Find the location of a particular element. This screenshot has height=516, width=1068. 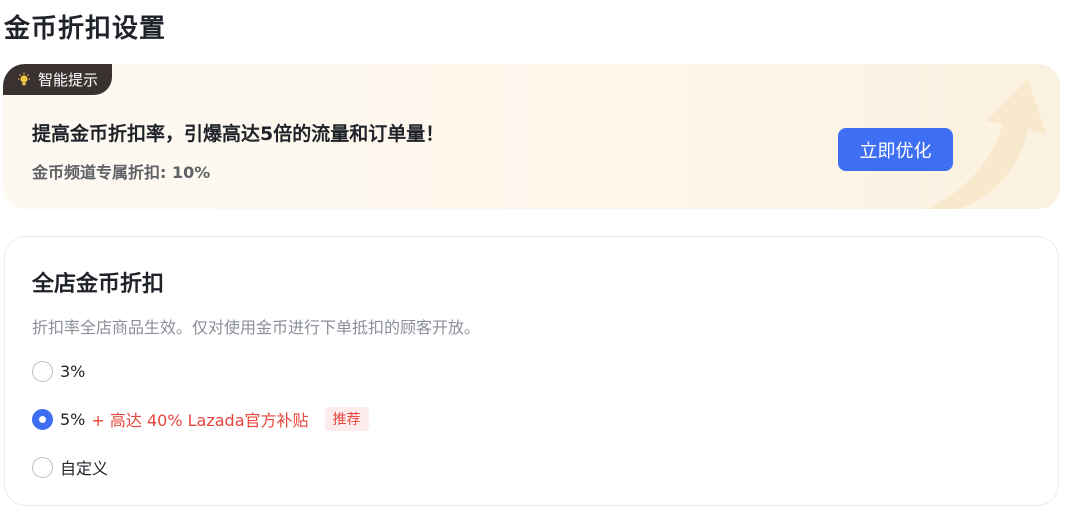

lightbulb-icon is located at coordinates (24, 78).